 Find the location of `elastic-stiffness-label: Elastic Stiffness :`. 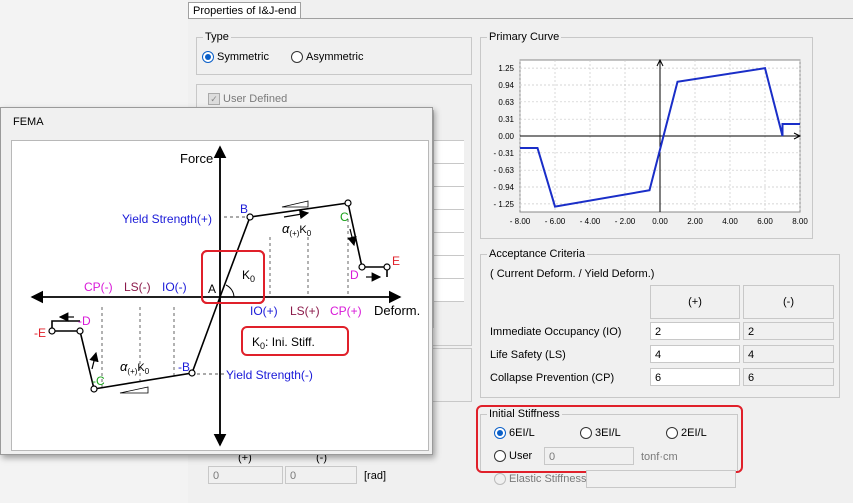

elastic-stiffness-label: Elastic Stiffness : is located at coordinates (551, 479).